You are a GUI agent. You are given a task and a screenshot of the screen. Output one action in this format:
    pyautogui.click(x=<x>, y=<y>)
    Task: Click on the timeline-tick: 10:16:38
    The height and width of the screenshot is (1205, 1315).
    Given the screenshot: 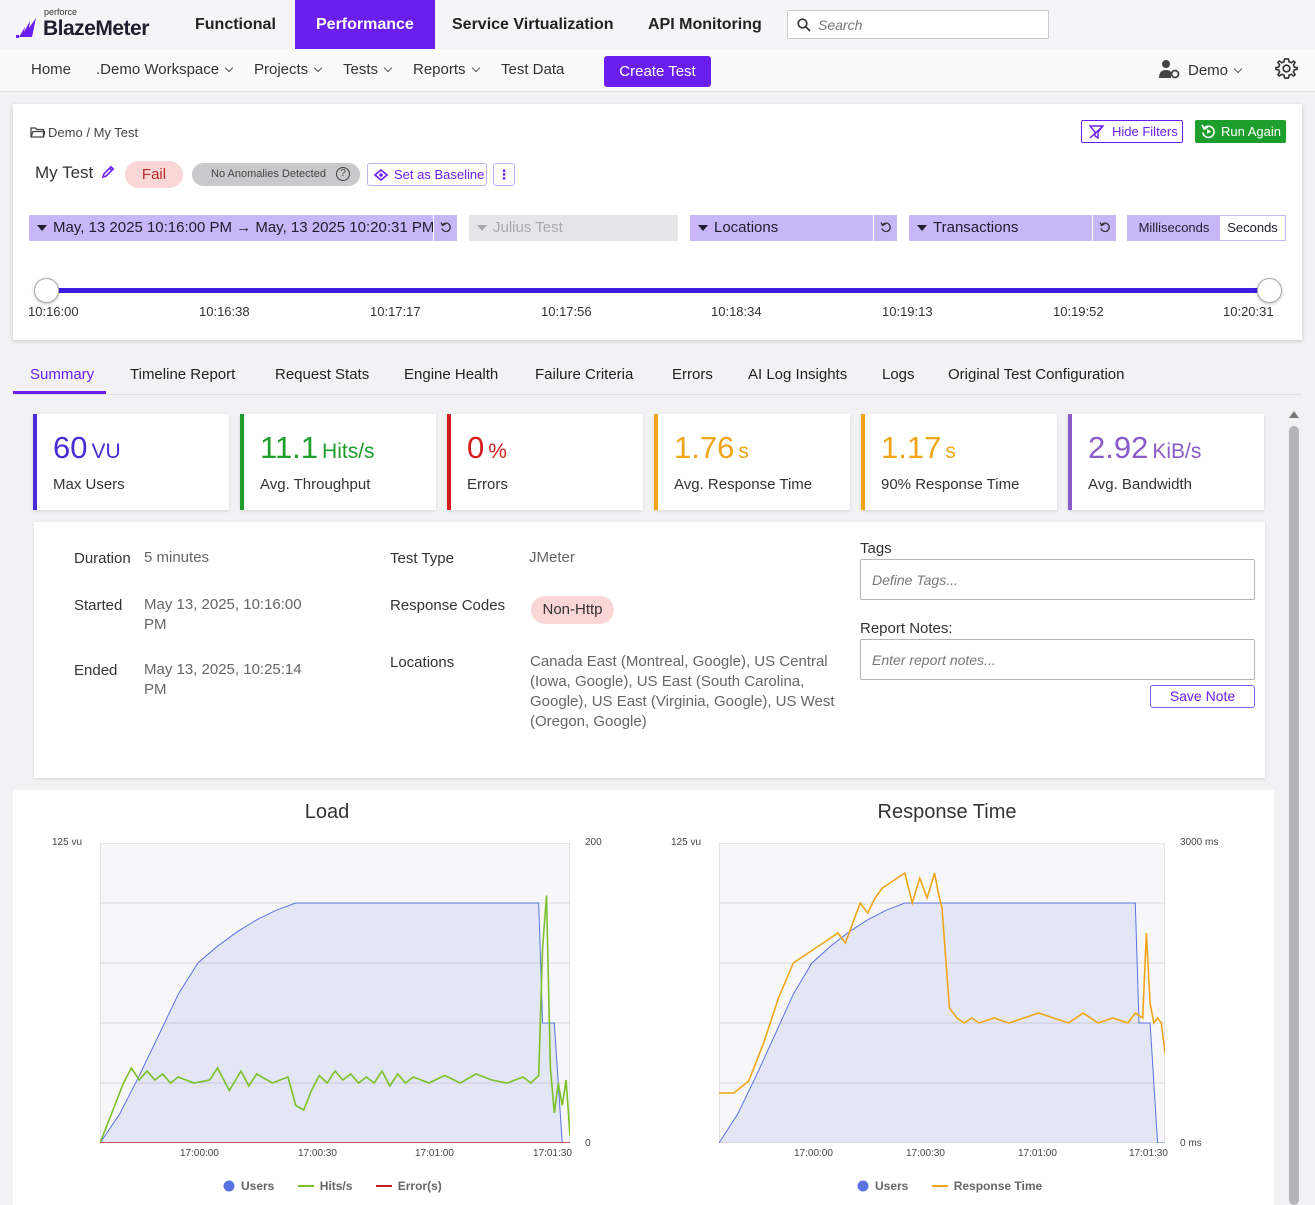 What is the action you would take?
    pyautogui.click(x=224, y=311)
    